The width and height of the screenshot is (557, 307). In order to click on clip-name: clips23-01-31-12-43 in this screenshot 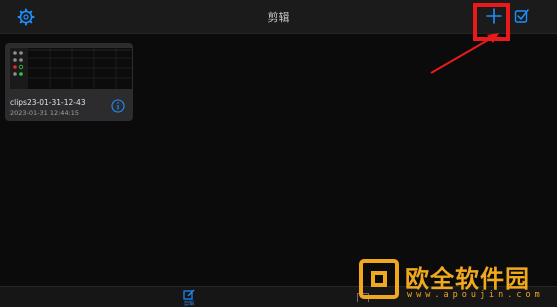, I will do `click(48, 102)`.